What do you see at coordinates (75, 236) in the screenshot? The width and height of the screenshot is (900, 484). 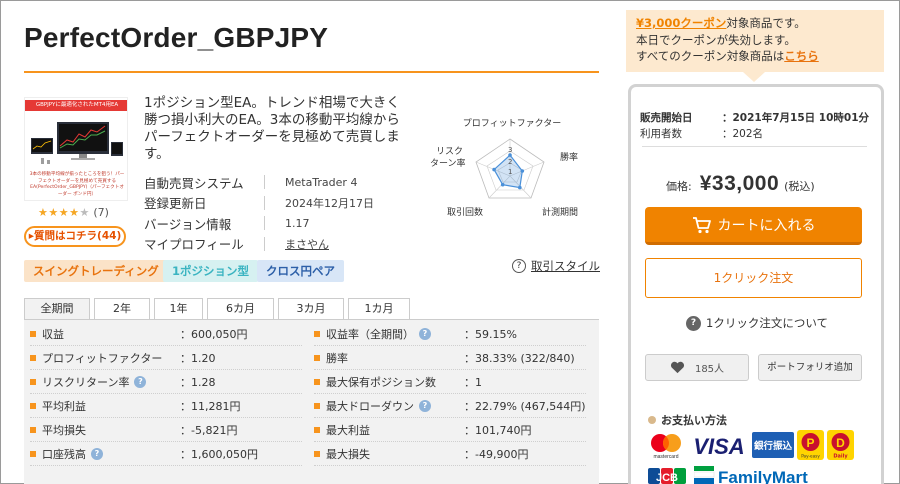 I see `question-button: ▸質問はコチラ(44)` at bounding box center [75, 236].